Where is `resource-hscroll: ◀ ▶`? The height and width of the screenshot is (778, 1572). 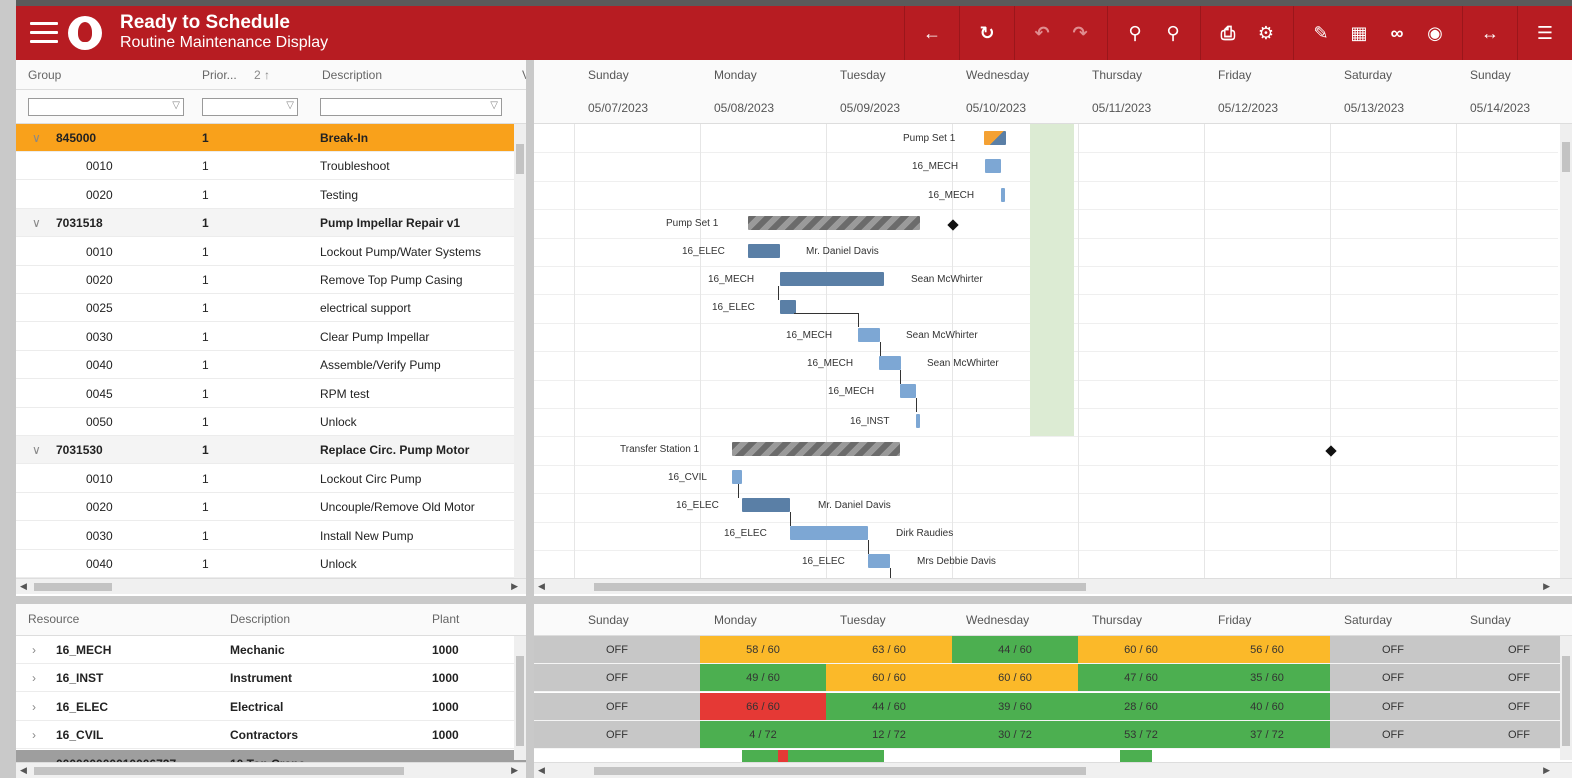
resource-hscroll: ◀ ▶ is located at coordinates (271, 770).